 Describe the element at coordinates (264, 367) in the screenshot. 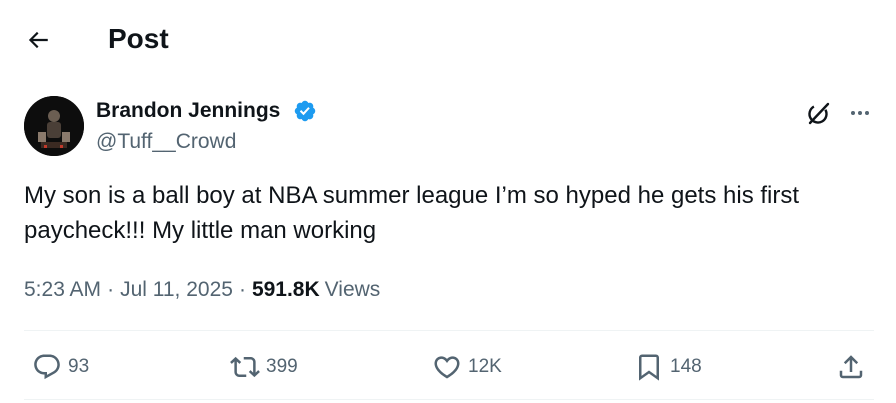

I see `repost-button: 399` at that location.